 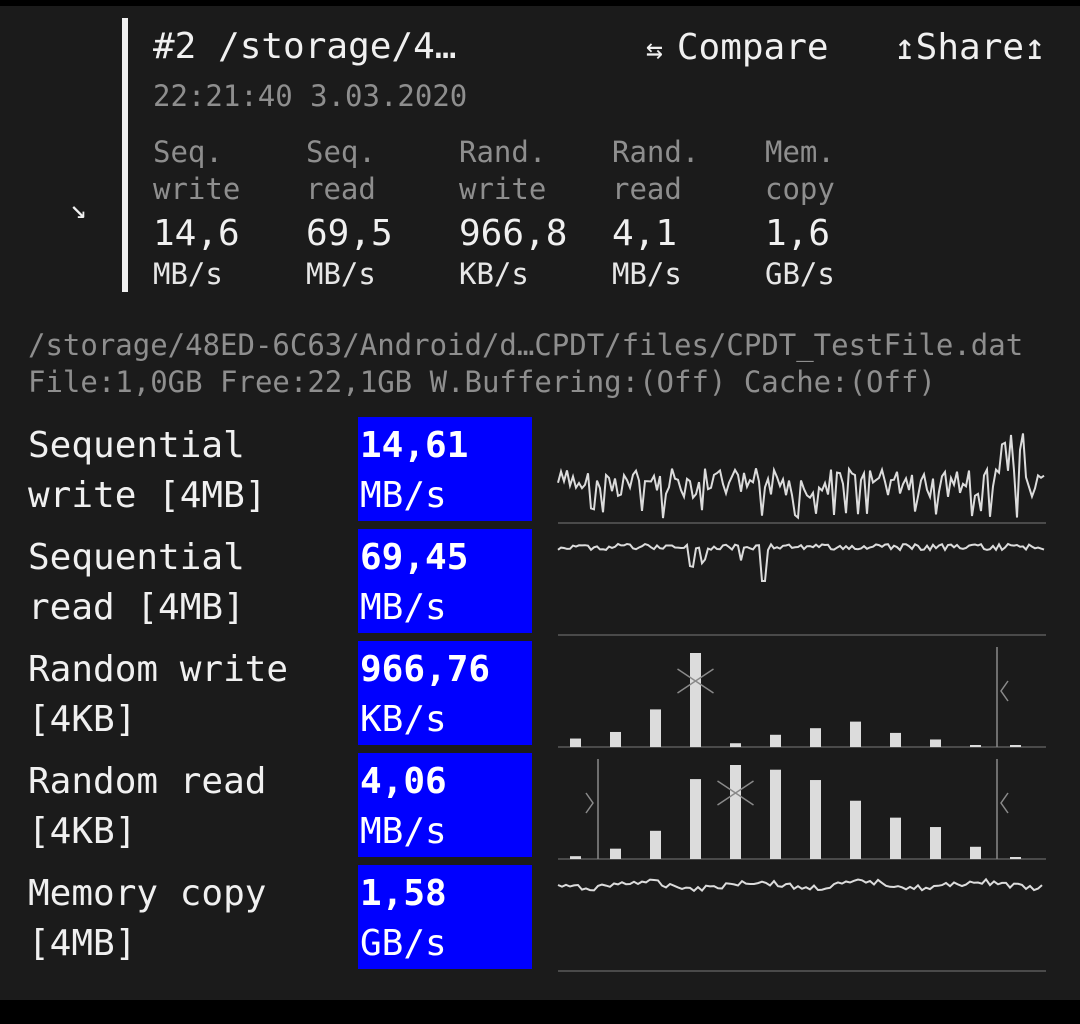 I want to click on test-result-box: 1,58 GB/s, so click(x=445, y=917).